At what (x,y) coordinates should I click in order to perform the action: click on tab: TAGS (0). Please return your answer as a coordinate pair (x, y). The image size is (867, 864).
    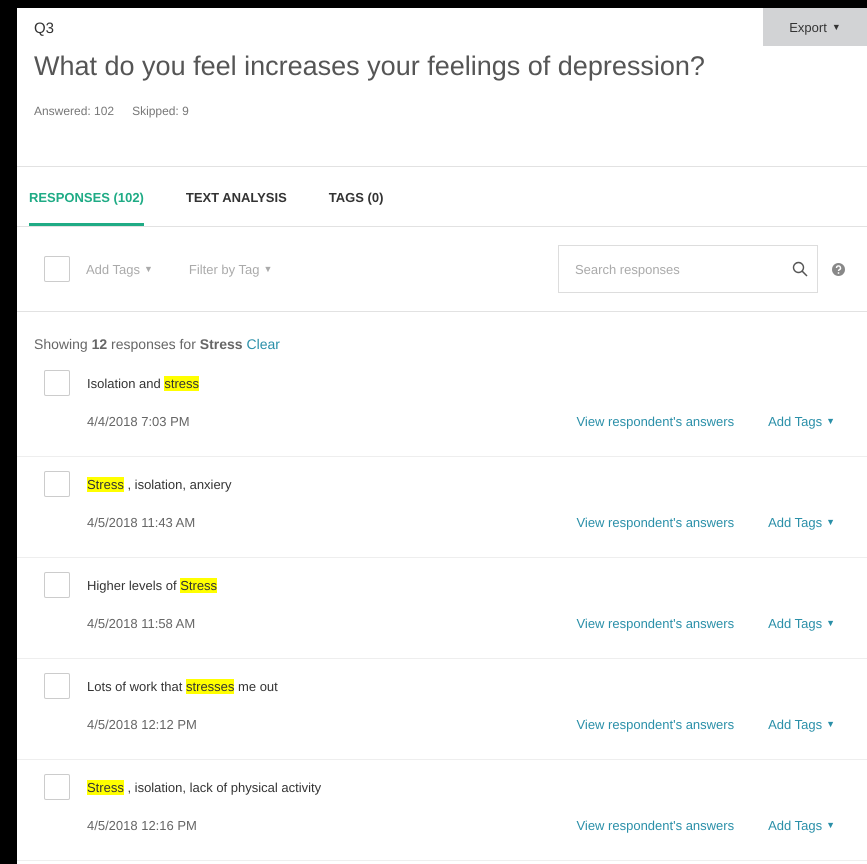
    Looking at the image, I should click on (356, 208).